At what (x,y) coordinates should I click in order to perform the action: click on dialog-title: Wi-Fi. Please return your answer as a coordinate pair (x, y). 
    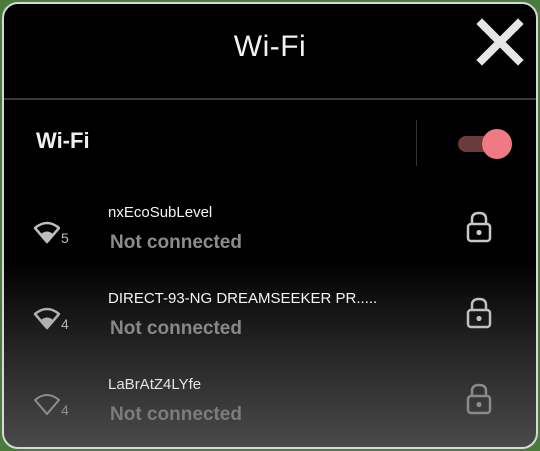
    Looking at the image, I should click on (270, 46).